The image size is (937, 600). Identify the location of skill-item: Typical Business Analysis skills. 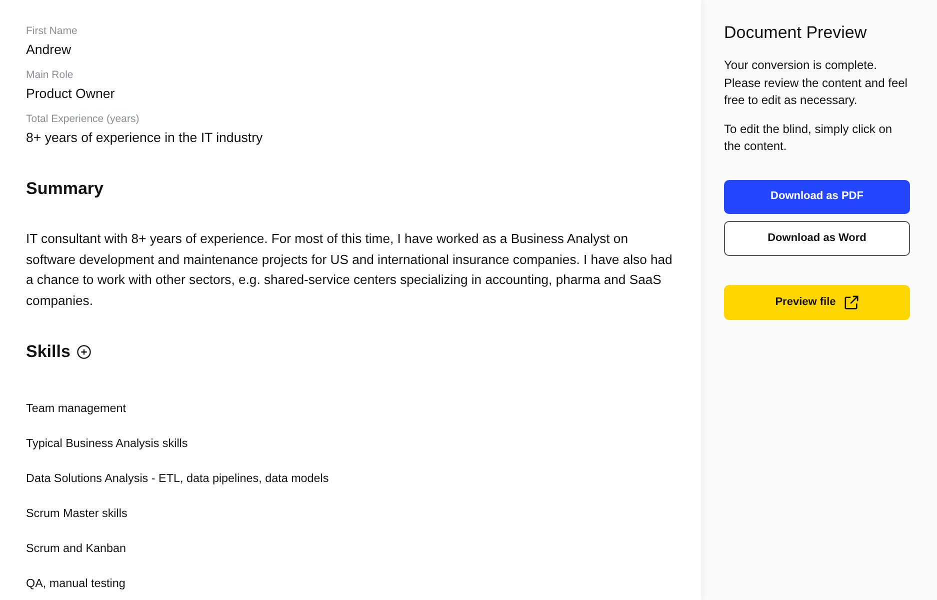
(107, 444).